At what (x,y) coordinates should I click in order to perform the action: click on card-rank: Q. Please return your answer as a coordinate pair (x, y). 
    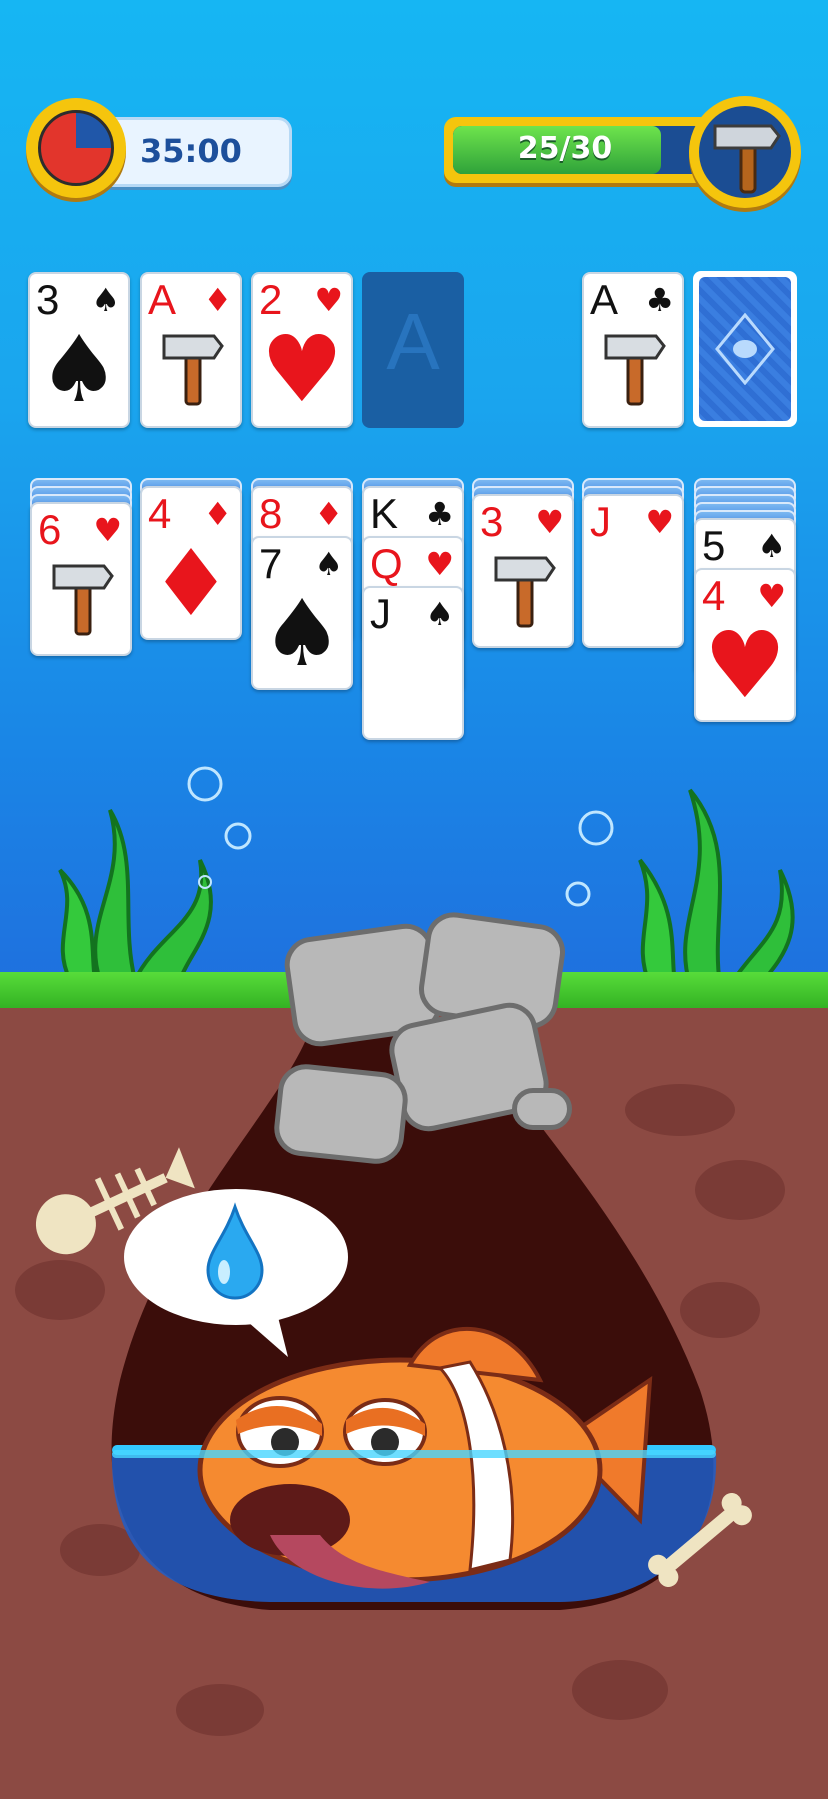
    Looking at the image, I should click on (386, 563).